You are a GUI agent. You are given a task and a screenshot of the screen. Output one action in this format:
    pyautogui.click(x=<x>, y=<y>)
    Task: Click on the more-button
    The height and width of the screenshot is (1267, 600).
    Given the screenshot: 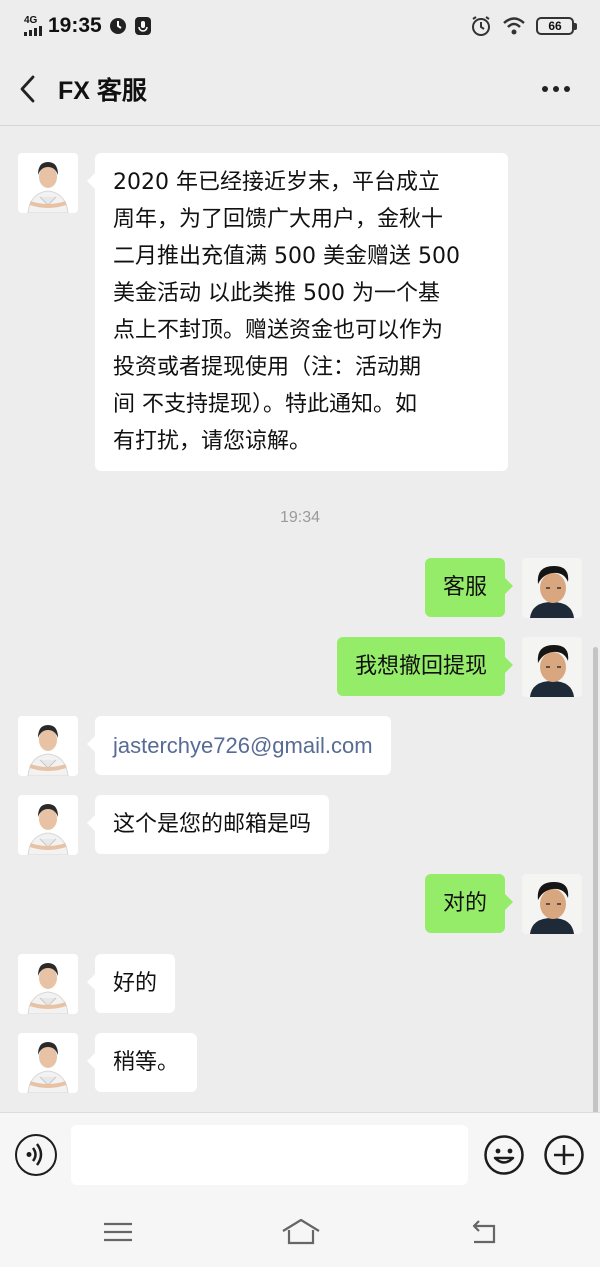 What is the action you would take?
    pyautogui.click(x=556, y=89)
    